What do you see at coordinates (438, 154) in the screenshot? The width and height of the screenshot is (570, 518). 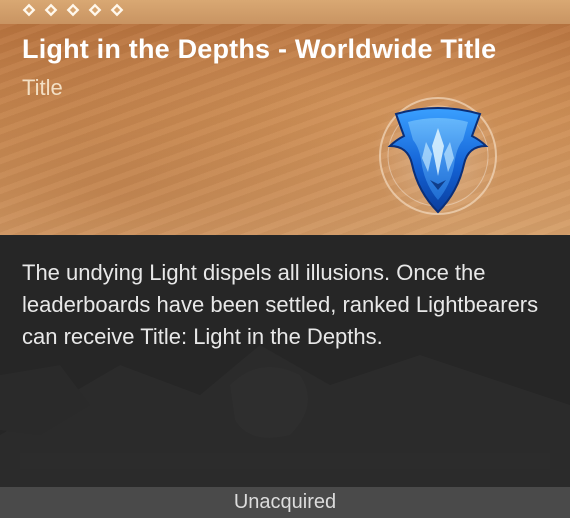 I see `blue-shield-emblem-icon` at bounding box center [438, 154].